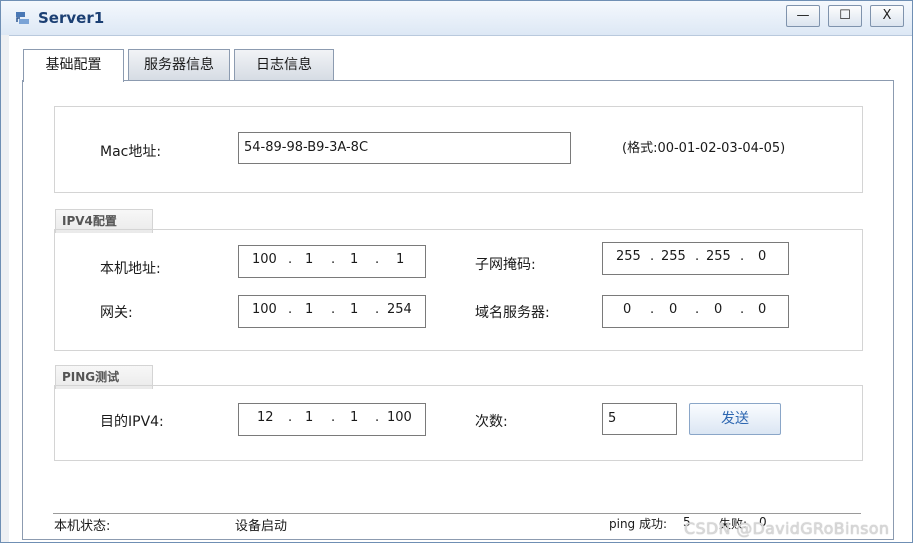  I want to click on maximize-button: ☐, so click(845, 16).